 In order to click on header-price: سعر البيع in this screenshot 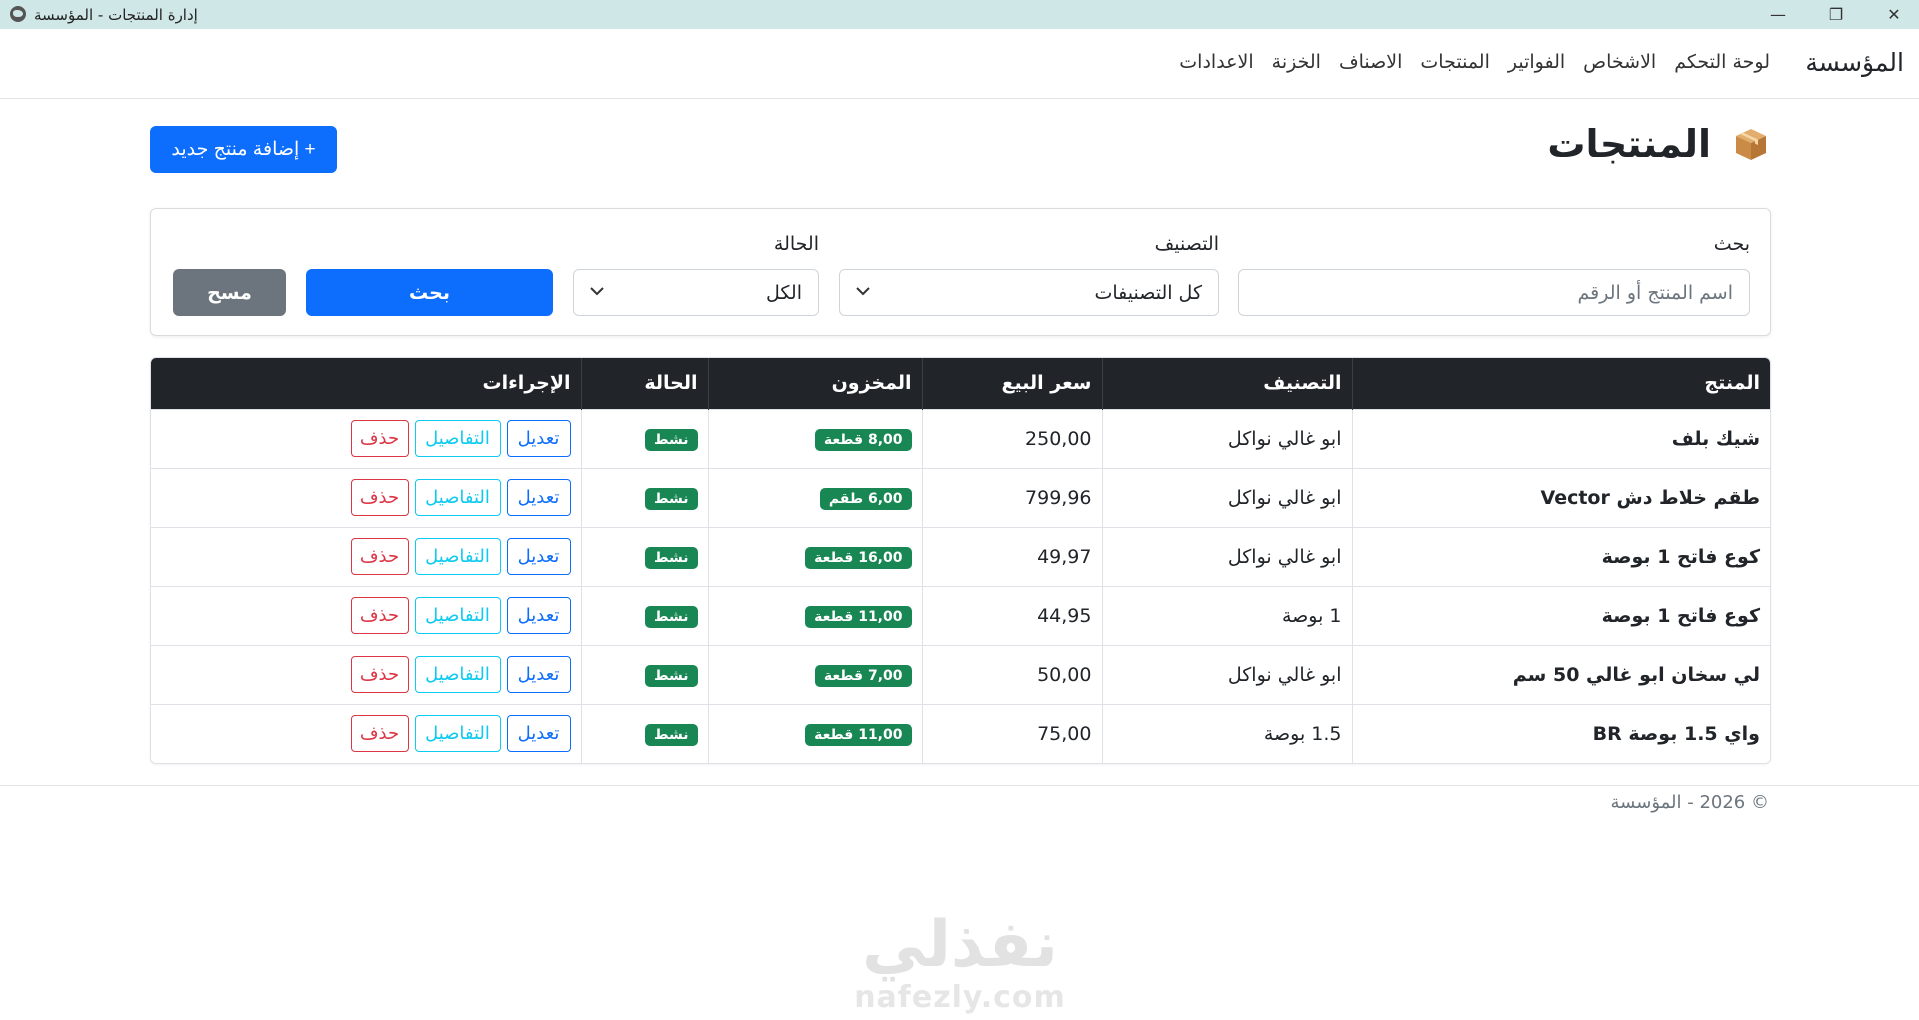, I will do `click(1011, 383)`.